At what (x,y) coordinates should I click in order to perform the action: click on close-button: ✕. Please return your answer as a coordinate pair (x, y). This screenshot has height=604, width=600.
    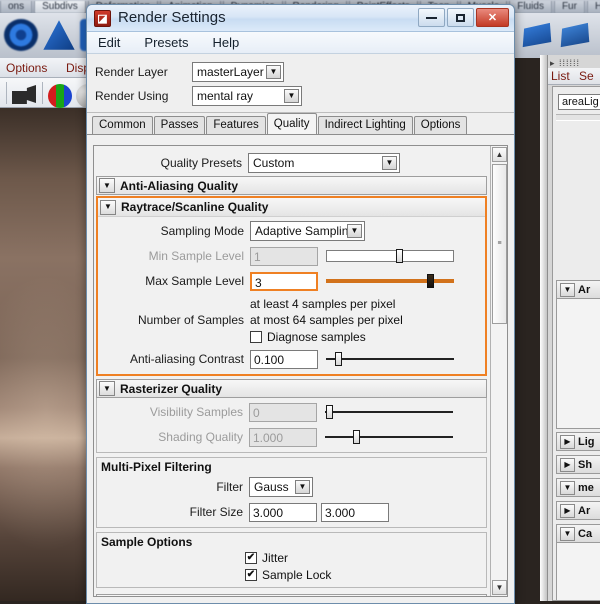
    Looking at the image, I should click on (492, 17).